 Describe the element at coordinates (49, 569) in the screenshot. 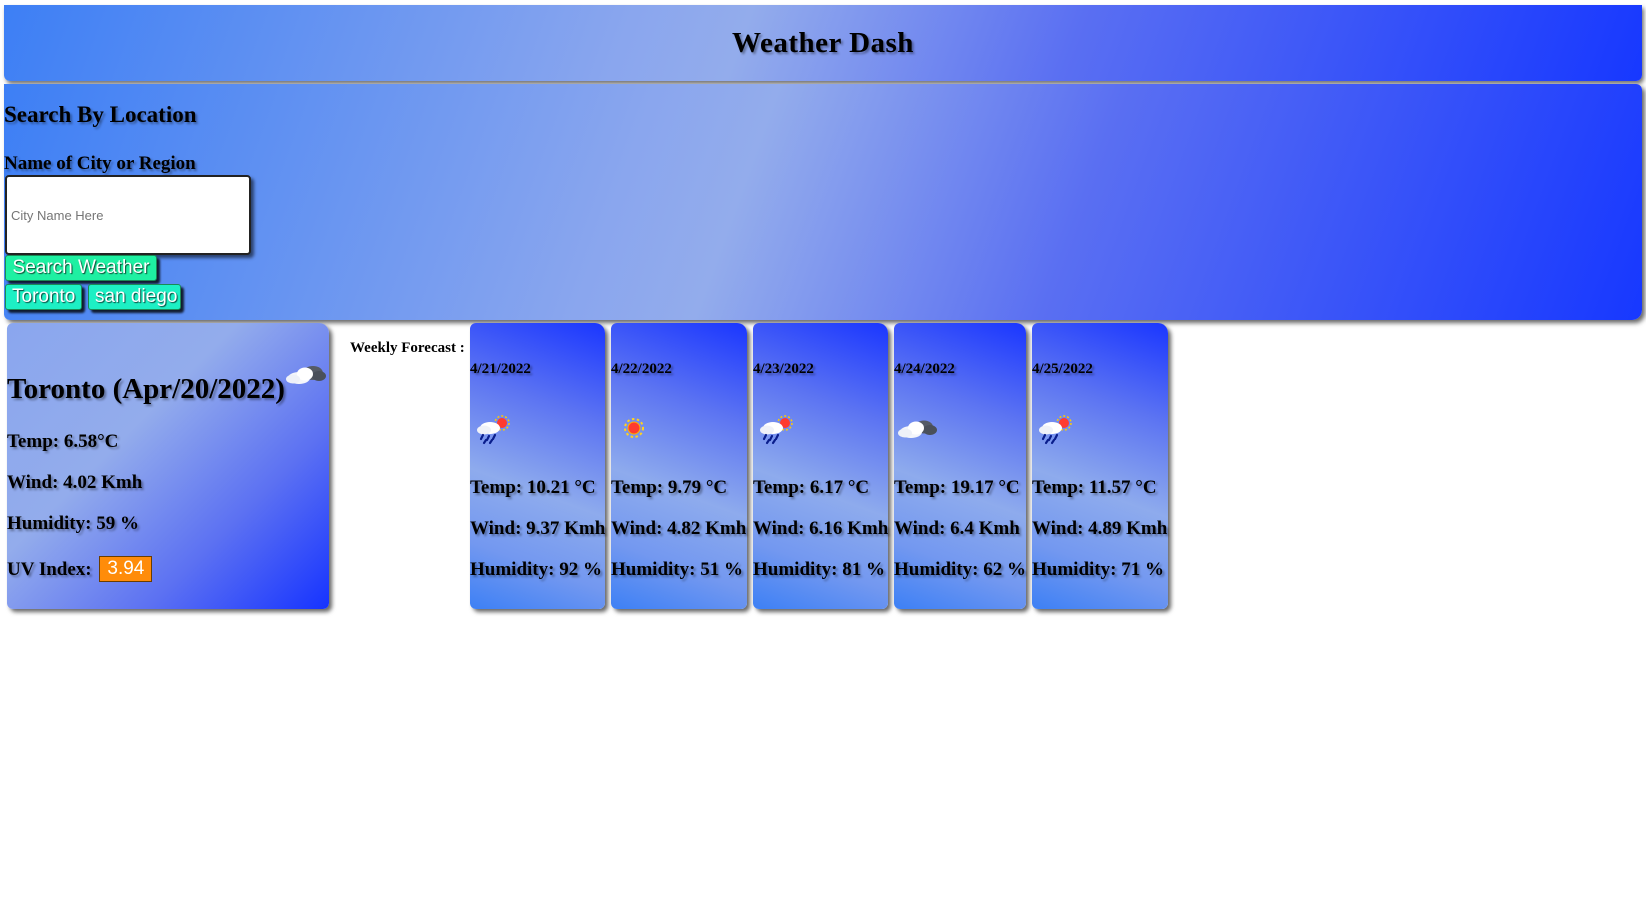

I see `uv-index-label: UV Index:` at that location.